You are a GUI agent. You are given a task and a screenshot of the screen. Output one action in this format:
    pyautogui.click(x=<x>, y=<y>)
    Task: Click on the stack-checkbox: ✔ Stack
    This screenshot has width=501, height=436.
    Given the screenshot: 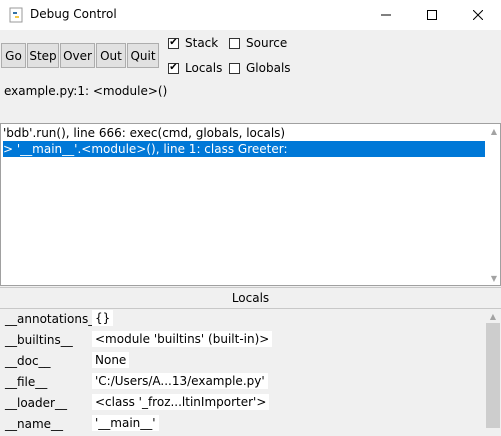 What is the action you would take?
    pyautogui.click(x=193, y=43)
    